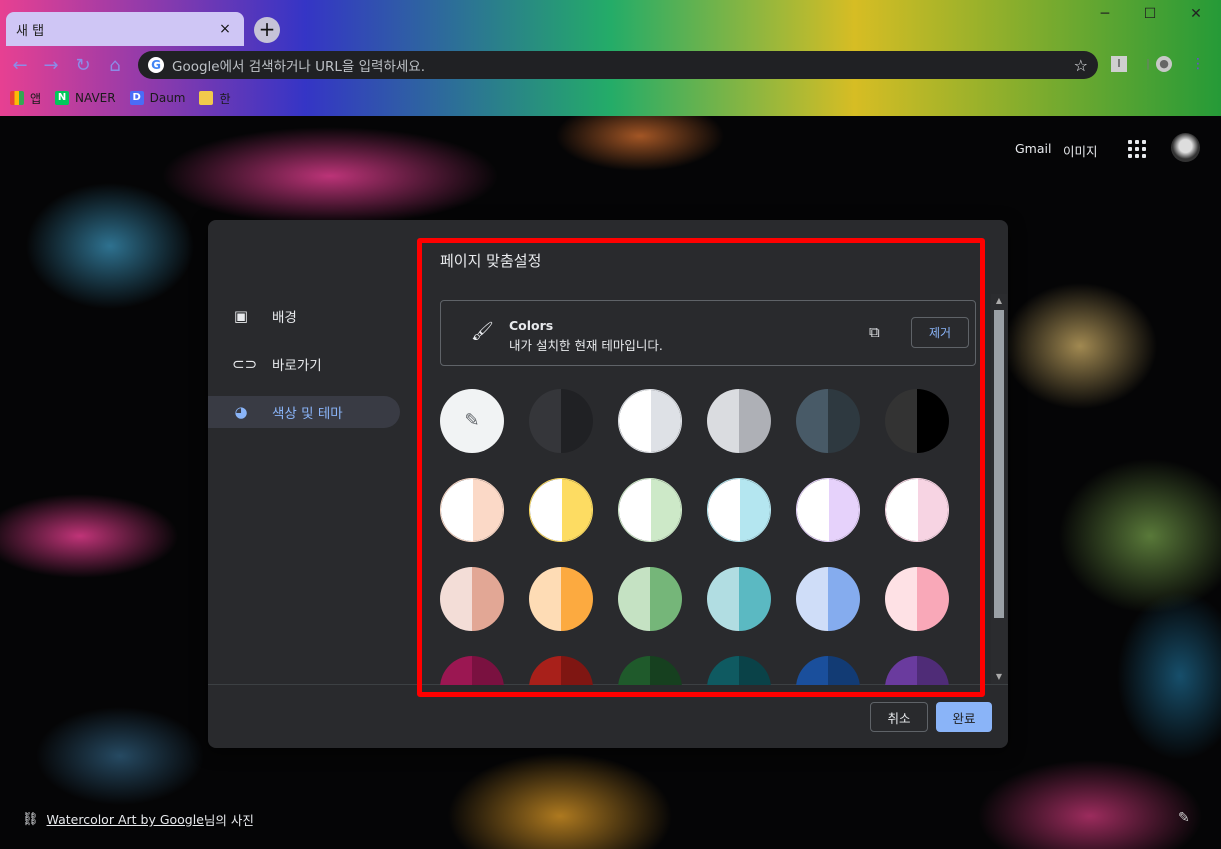 The width and height of the screenshot is (1221, 849). What do you see at coordinates (874, 332) in the screenshot?
I see `open-in-new-icon: ⧉` at bounding box center [874, 332].